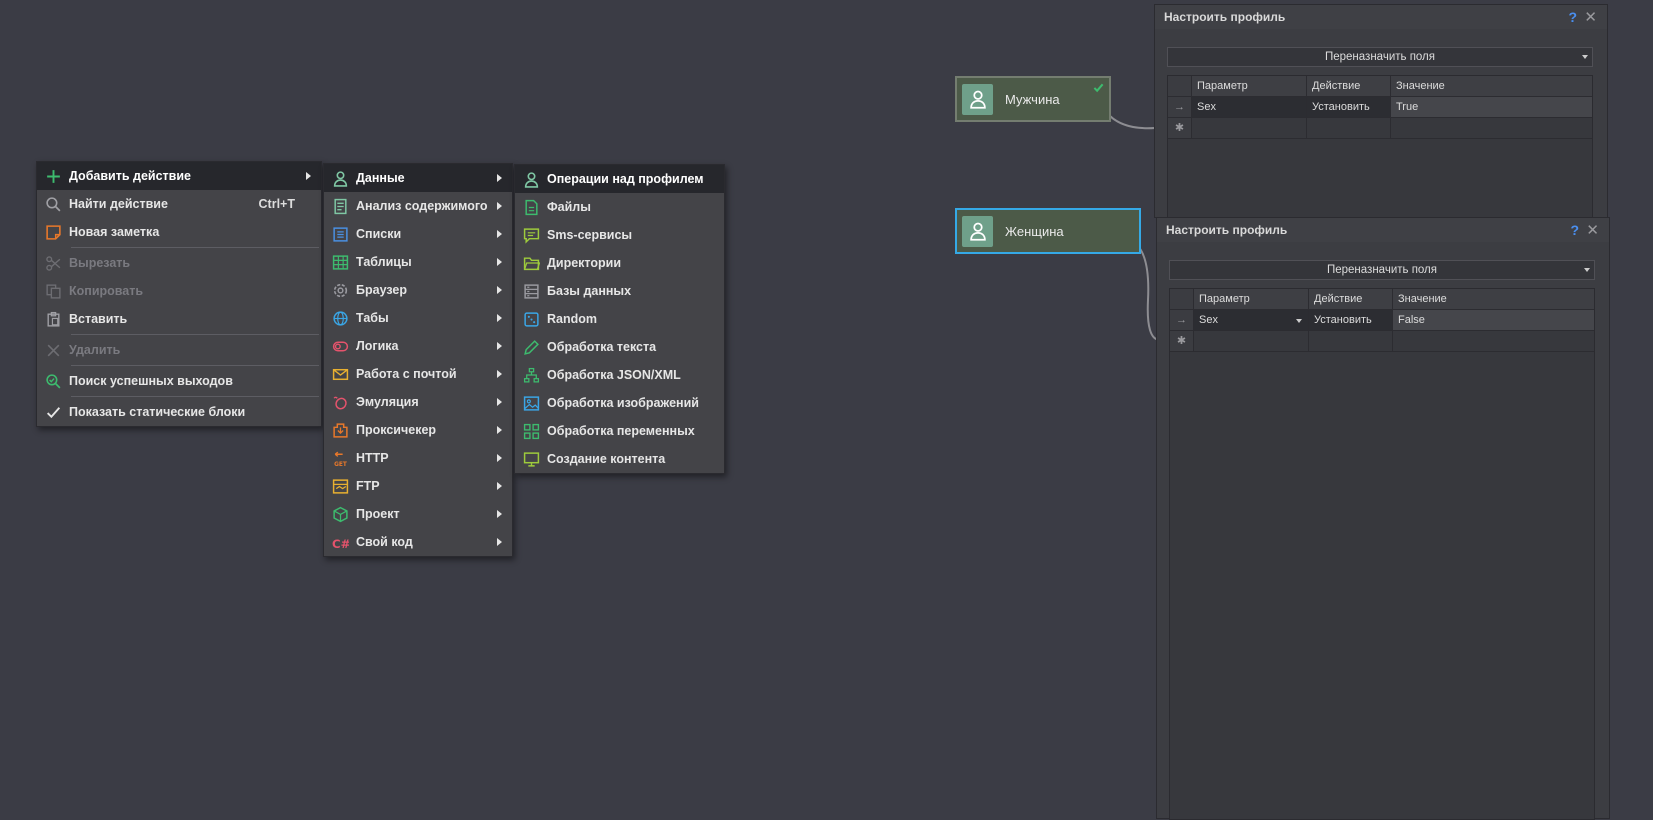  I want to click on menu-item-directories: Директории, so click(619, 263).